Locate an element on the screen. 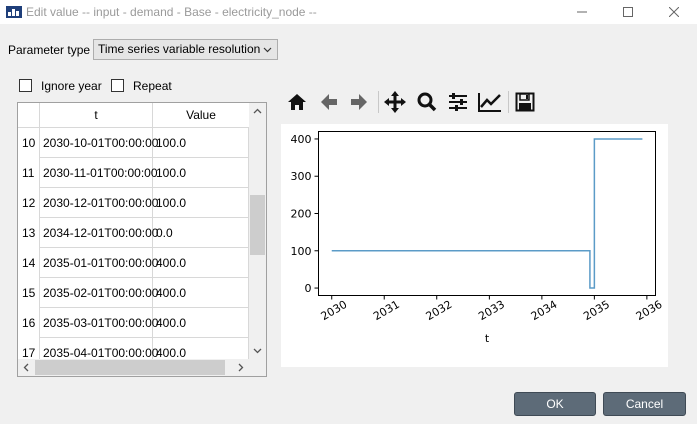 This screenshot has width=697, height=424. parameter-type-value: Time series variable resolution is located at coordinates (179, 49).